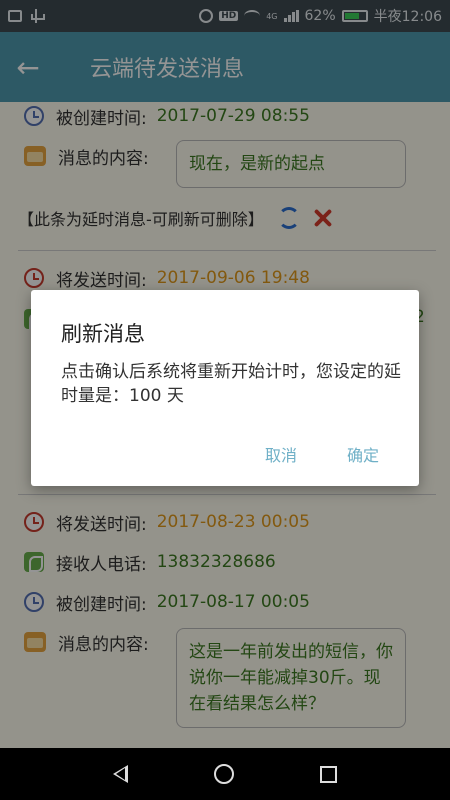 This screenshot has height=800, width=450. I want to click on navigation-bar, so click(225, 774).